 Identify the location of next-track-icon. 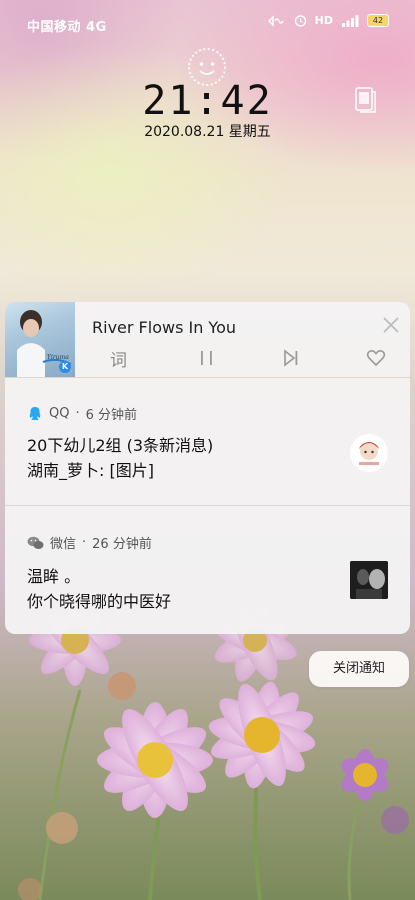
(291, 358).